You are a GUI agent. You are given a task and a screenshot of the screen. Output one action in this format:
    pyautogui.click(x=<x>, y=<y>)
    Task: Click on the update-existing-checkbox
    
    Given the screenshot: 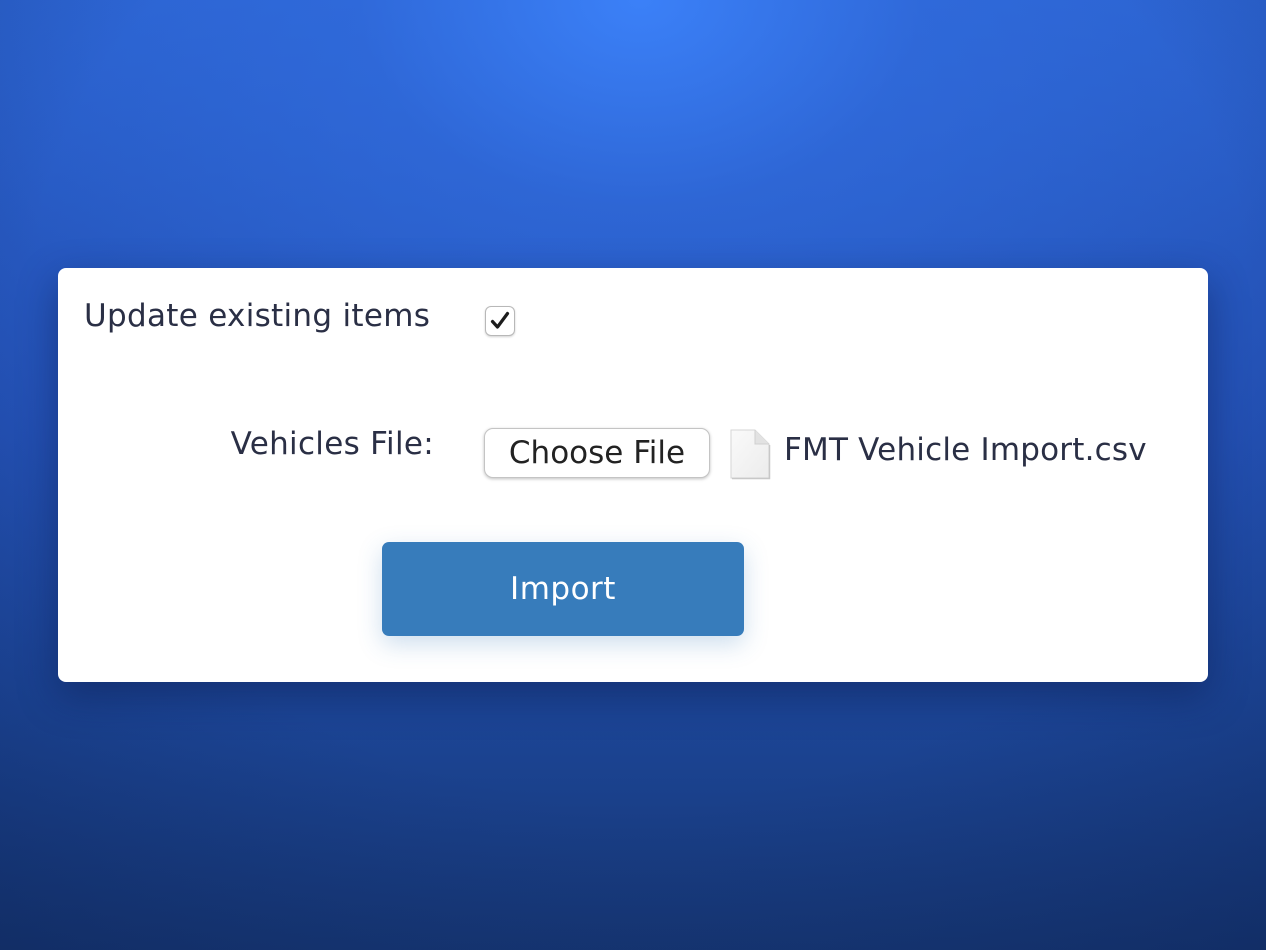 What is the action you would take?
    pyautogui.click(x=500, y=321)
    